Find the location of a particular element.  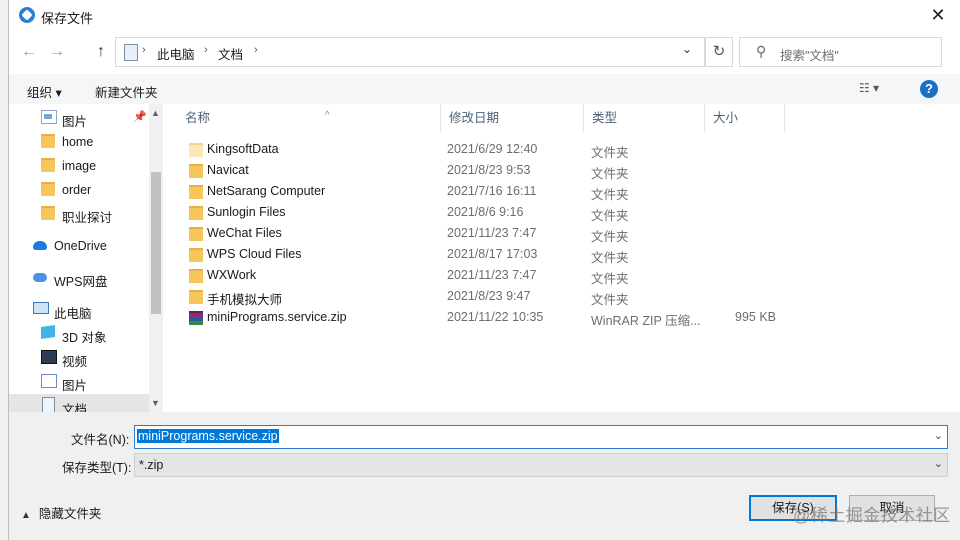

sidebar-item-documents: 文档 is located at coordinates (79, 403).